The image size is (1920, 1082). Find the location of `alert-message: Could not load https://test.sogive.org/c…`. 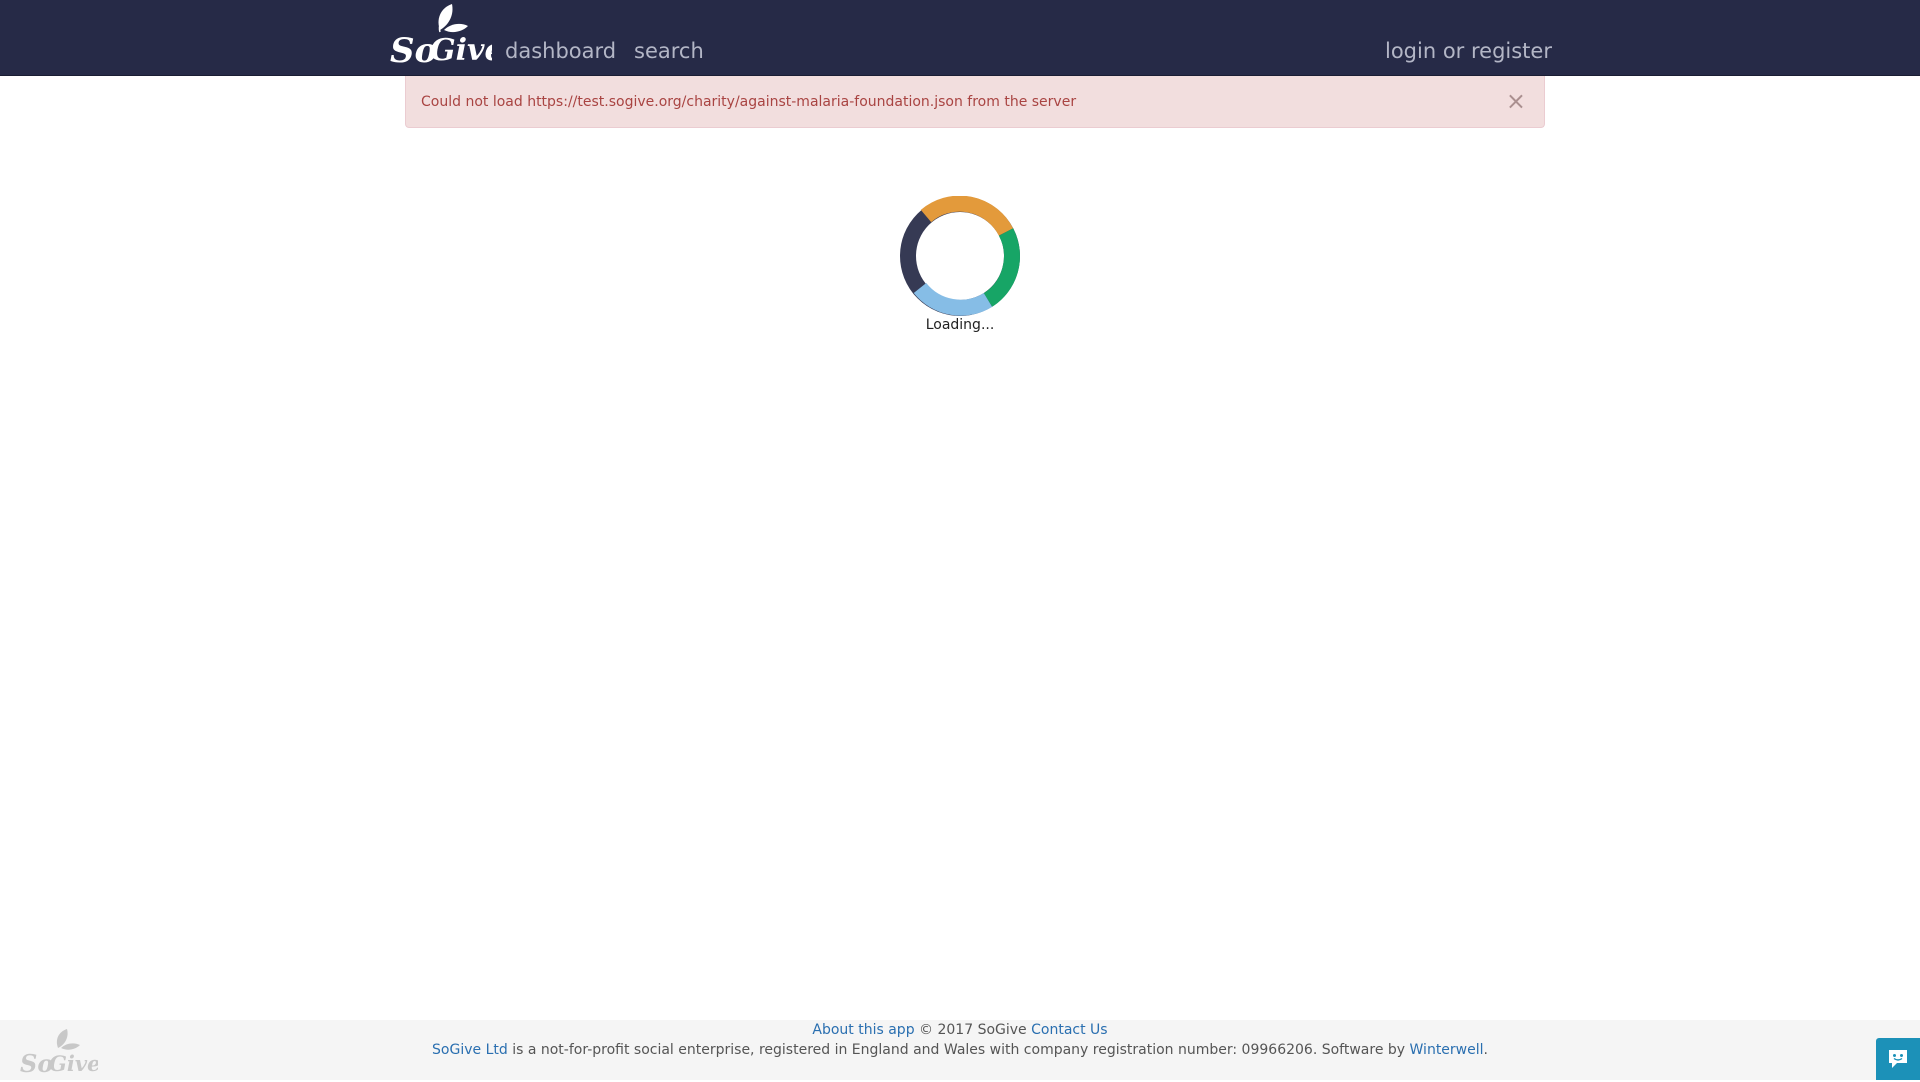

alert-message: Could not load https://test.sogive.org/c… is located at coordinates (749, 102).